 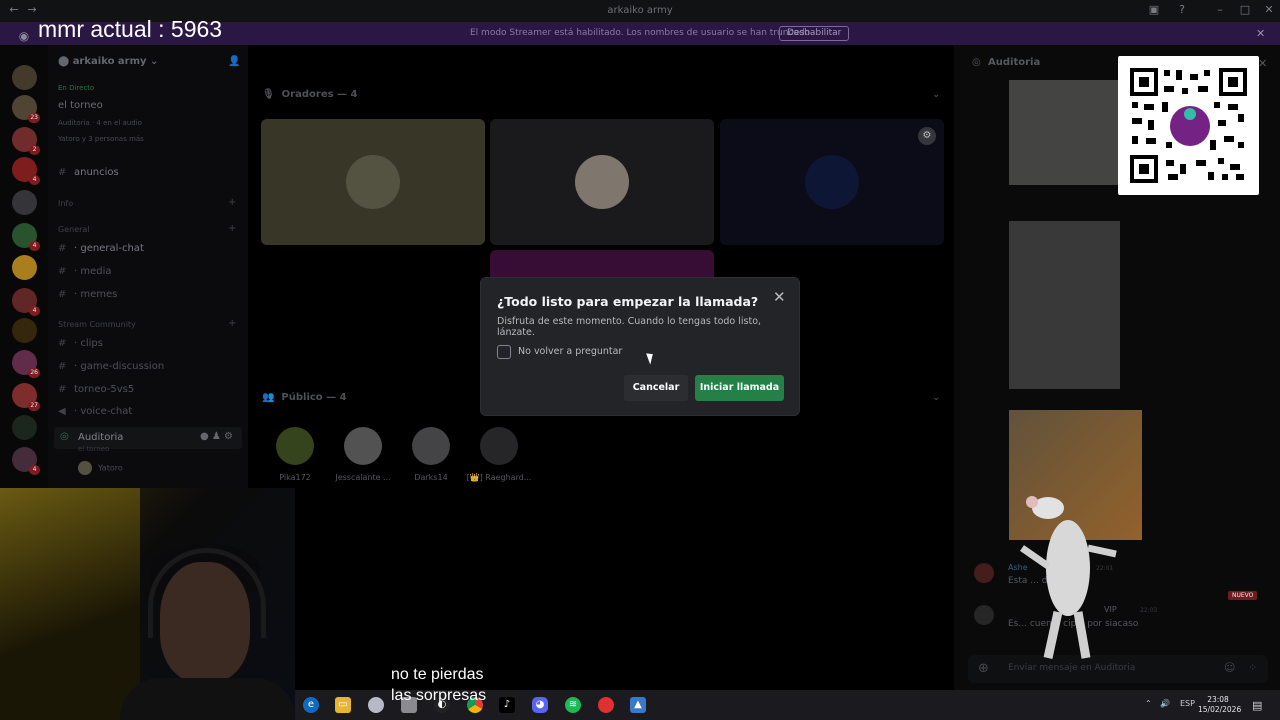 What do you see at coordinates (638, 705) in the screenshot?
I see `photos-icon: ▲` at bounding box center [638, 705].